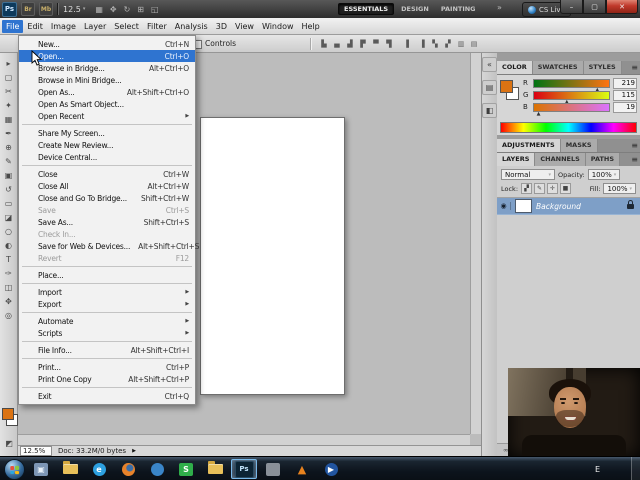  Describe the element at coordinates (126, 26) in the screenshot. I see `menubar-item-select: Select` at that location.